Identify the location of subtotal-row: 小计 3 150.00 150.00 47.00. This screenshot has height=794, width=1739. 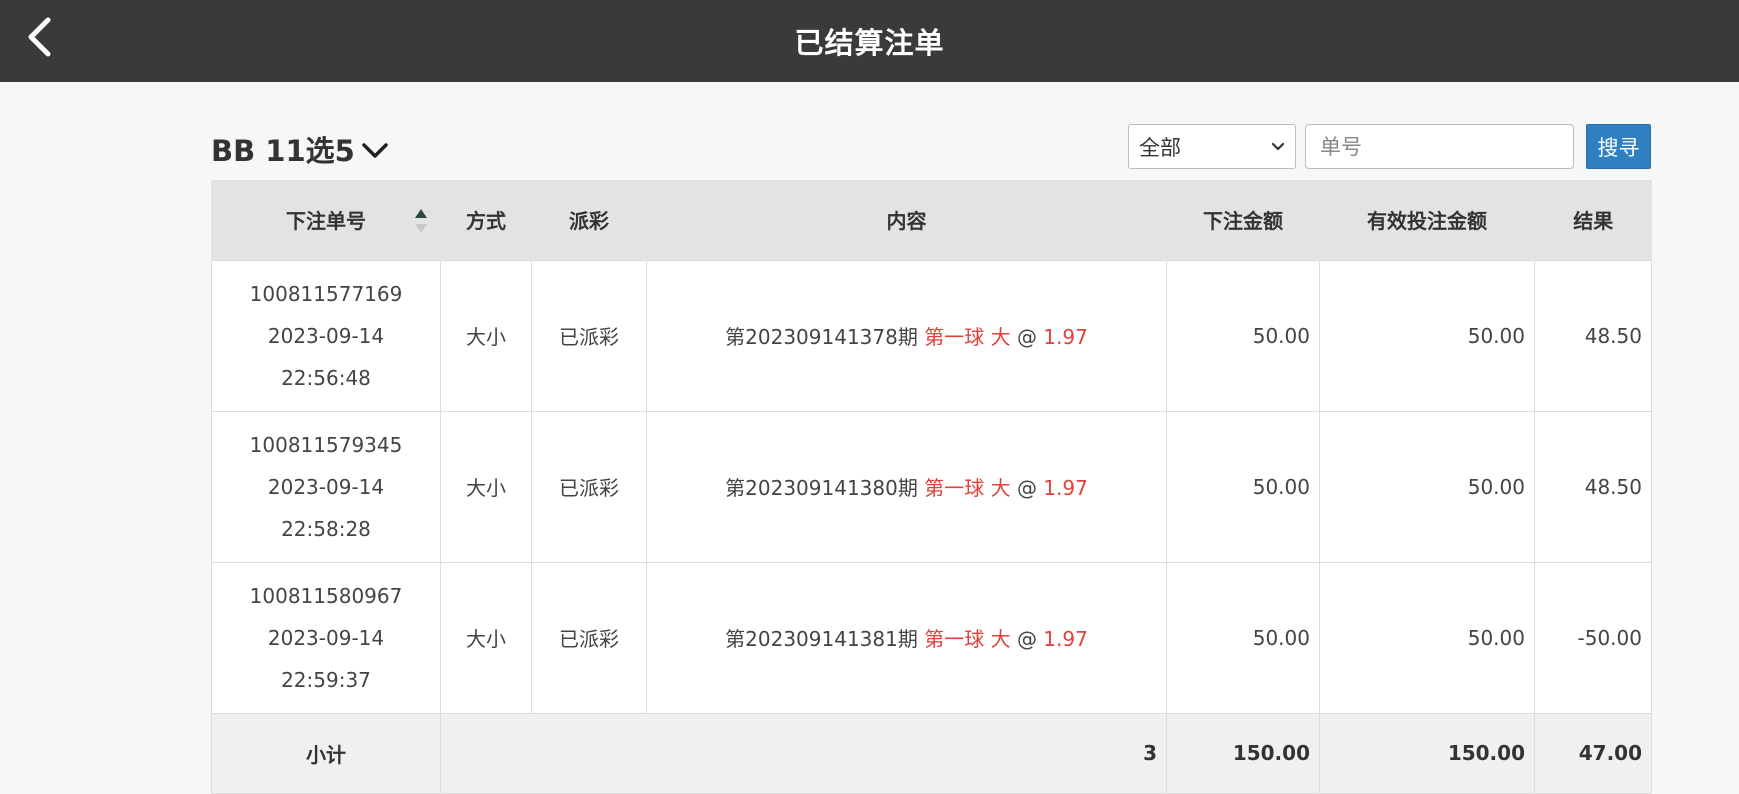
(931, 753).